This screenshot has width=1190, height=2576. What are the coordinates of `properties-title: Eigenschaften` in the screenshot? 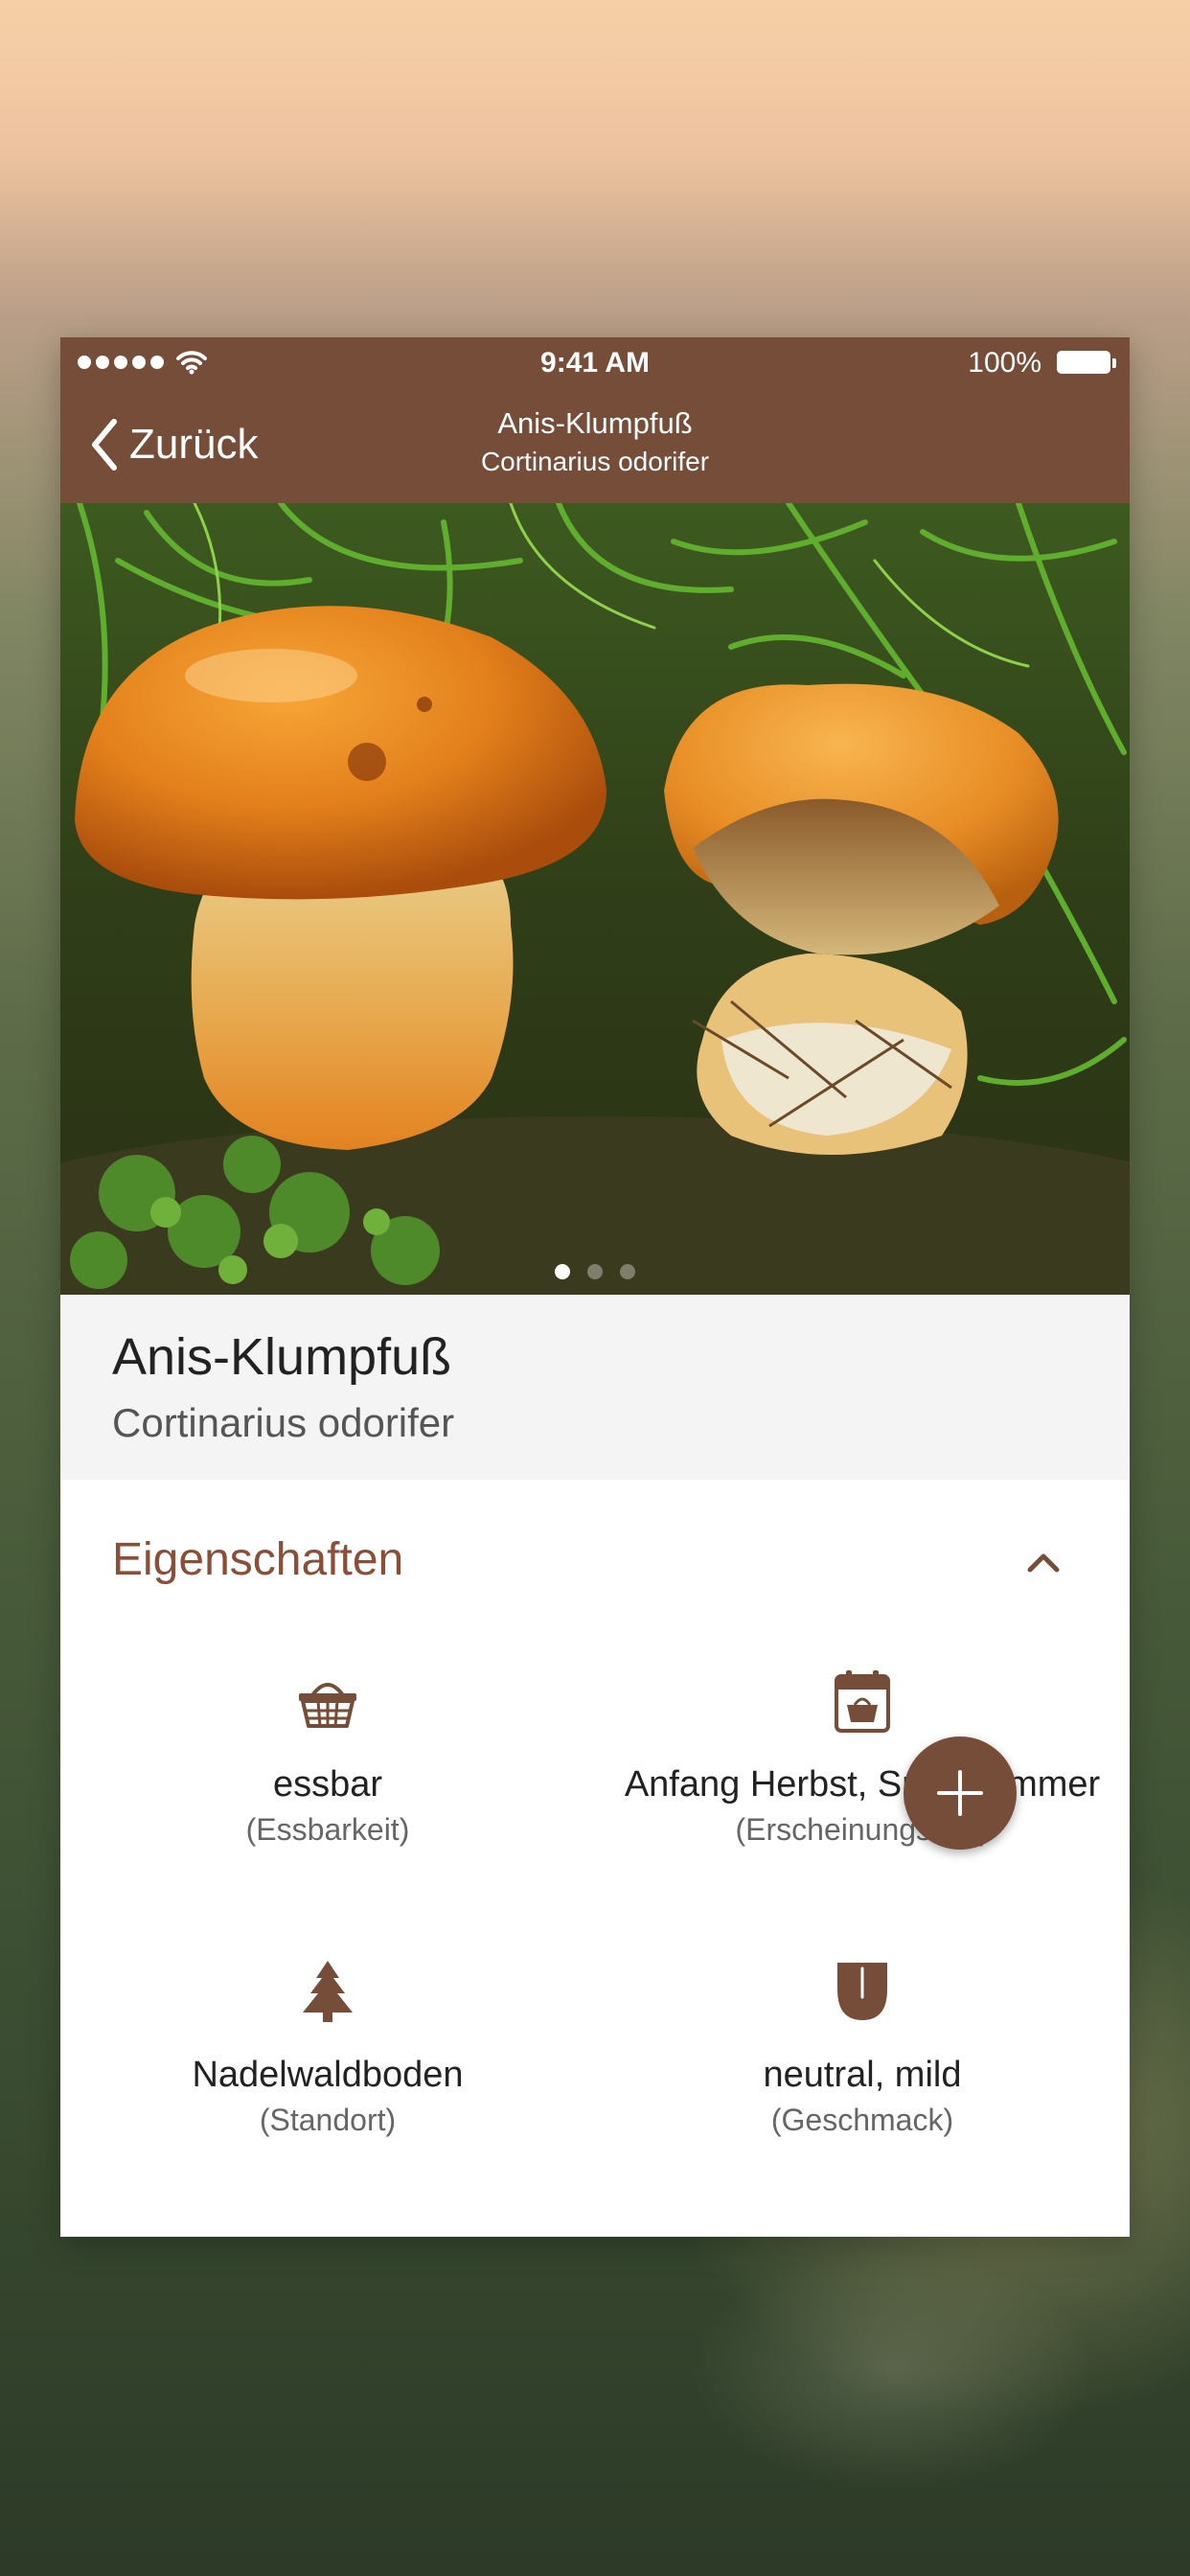 It's located at (257, 1559).